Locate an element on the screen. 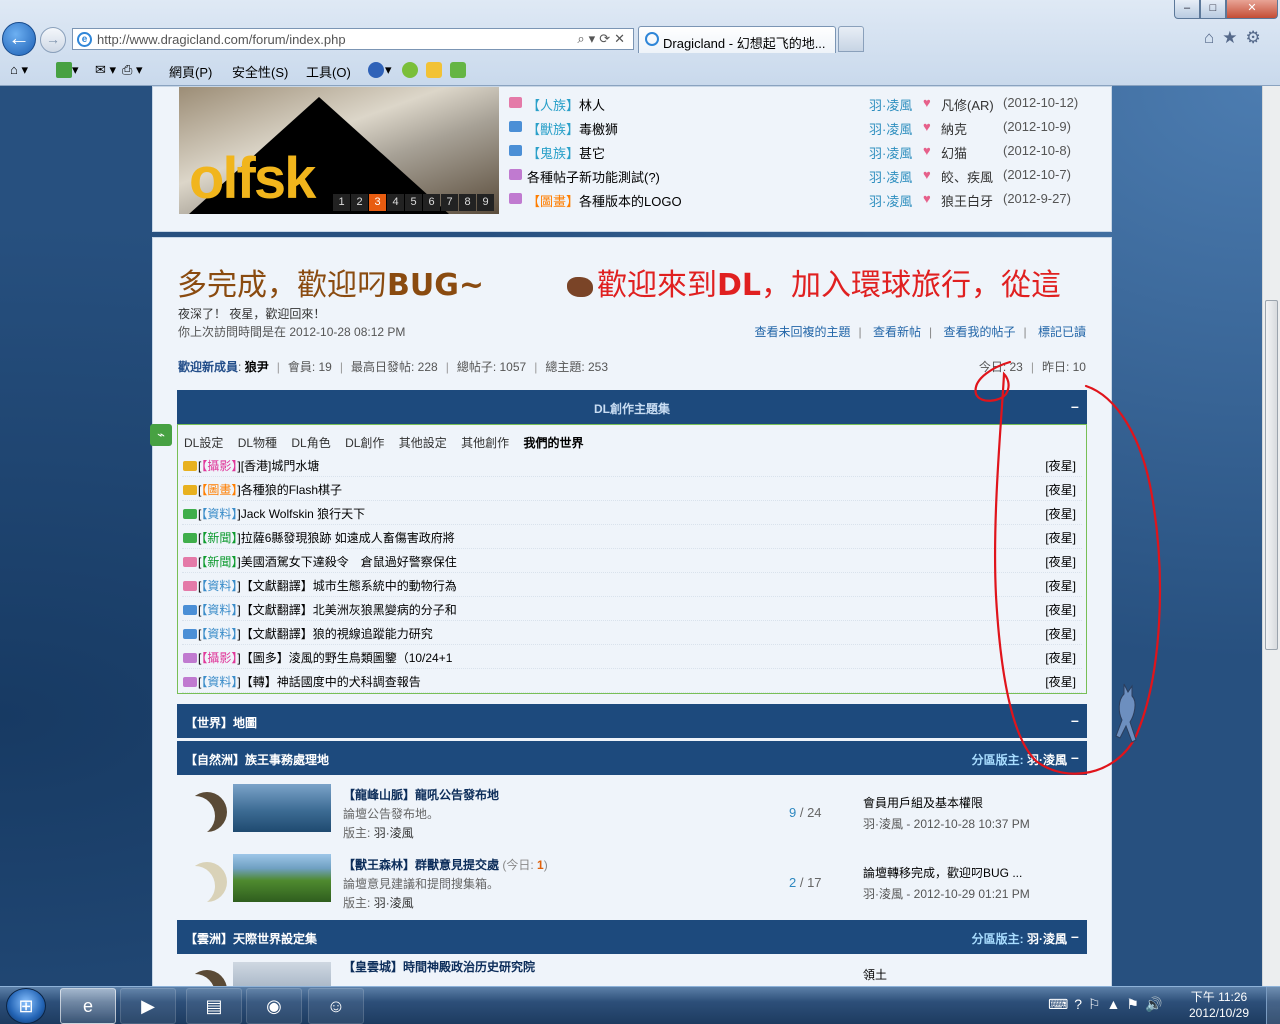 The image size is (1280, 1024). last-reply-user: 納克 is located at coordinates (954, 128).